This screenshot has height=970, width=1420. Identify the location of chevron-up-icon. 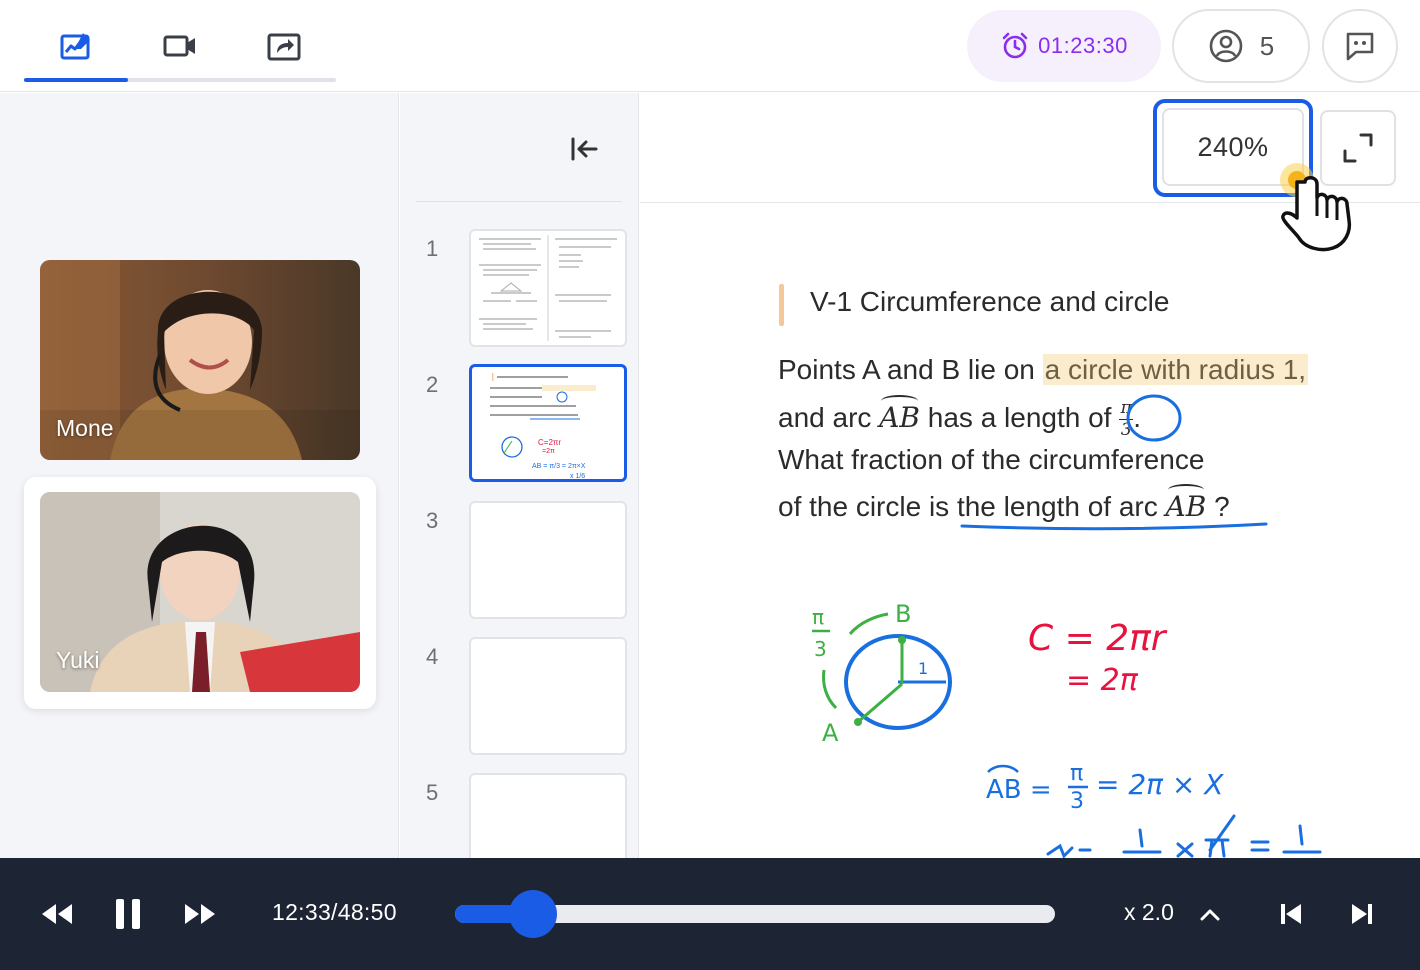
(1210, 915).